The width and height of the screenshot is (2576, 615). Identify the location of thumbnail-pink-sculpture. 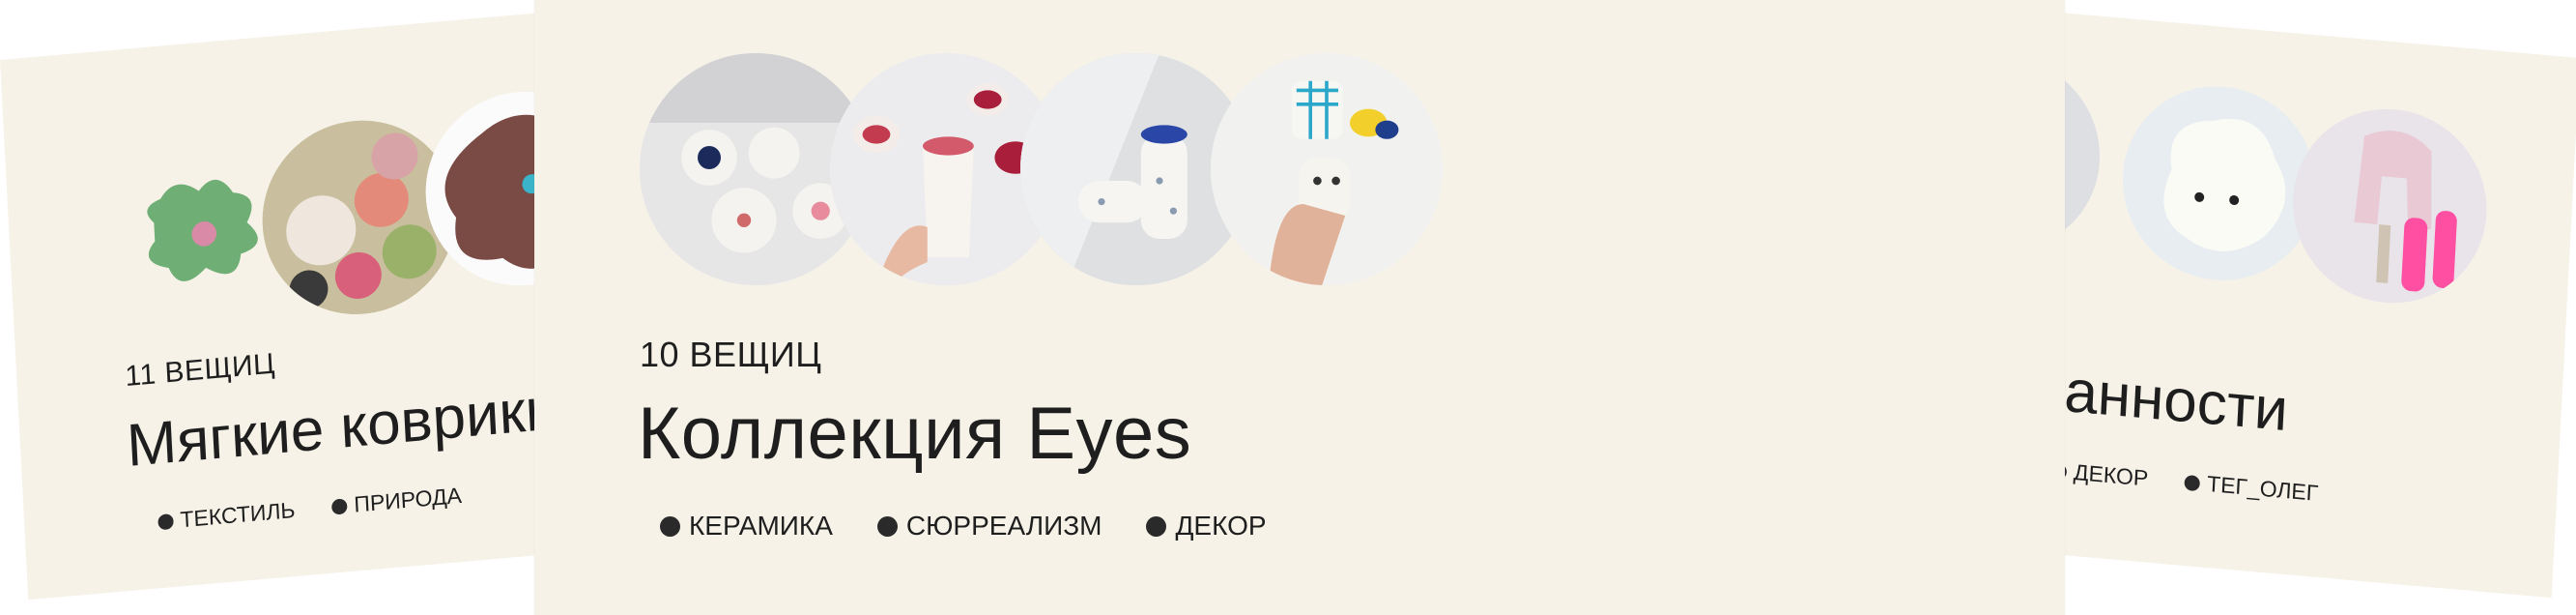
(2390, 206).